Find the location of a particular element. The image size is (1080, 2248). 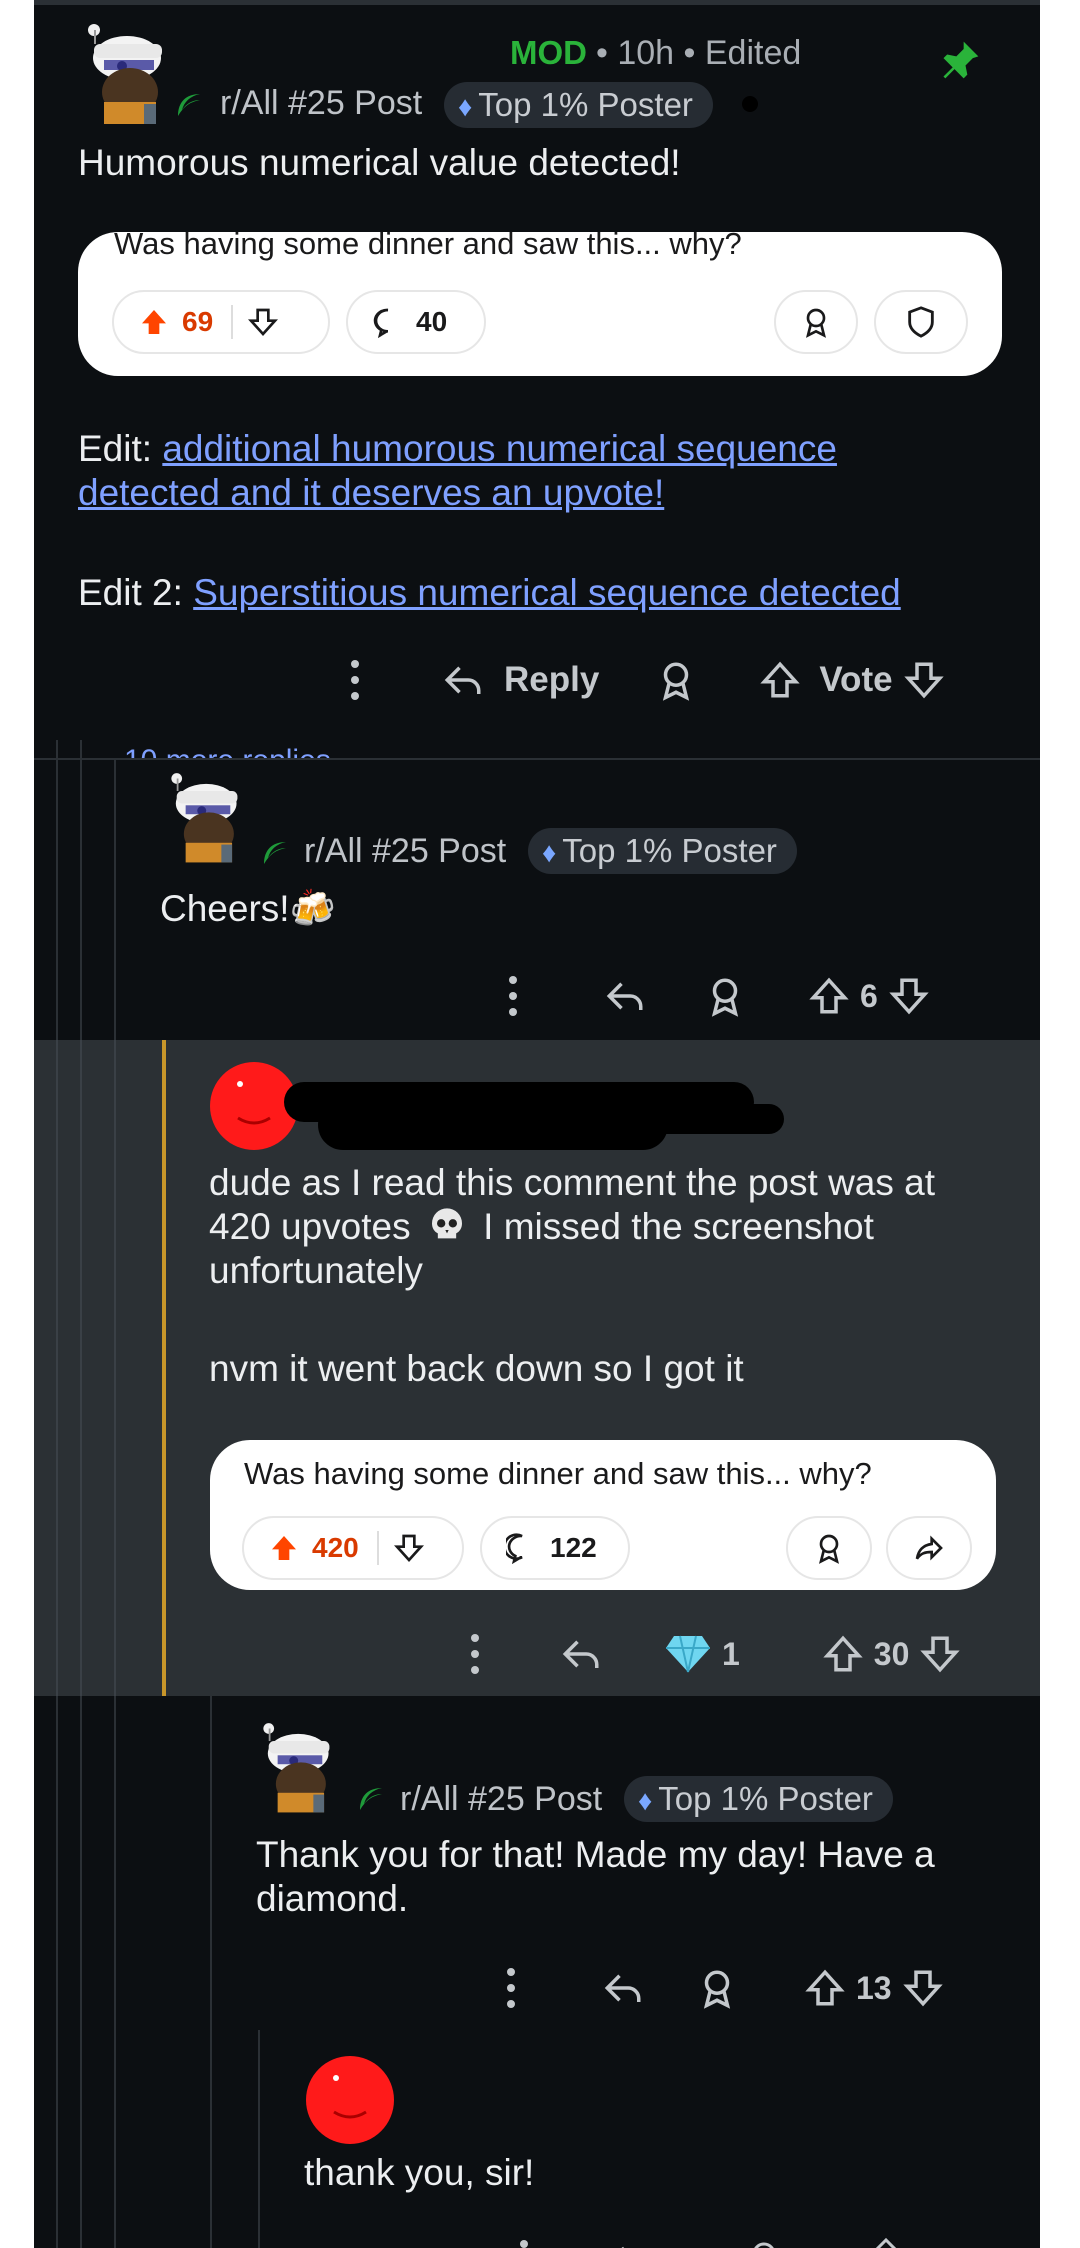

score: 13 is located at coordinates (874, 1987).